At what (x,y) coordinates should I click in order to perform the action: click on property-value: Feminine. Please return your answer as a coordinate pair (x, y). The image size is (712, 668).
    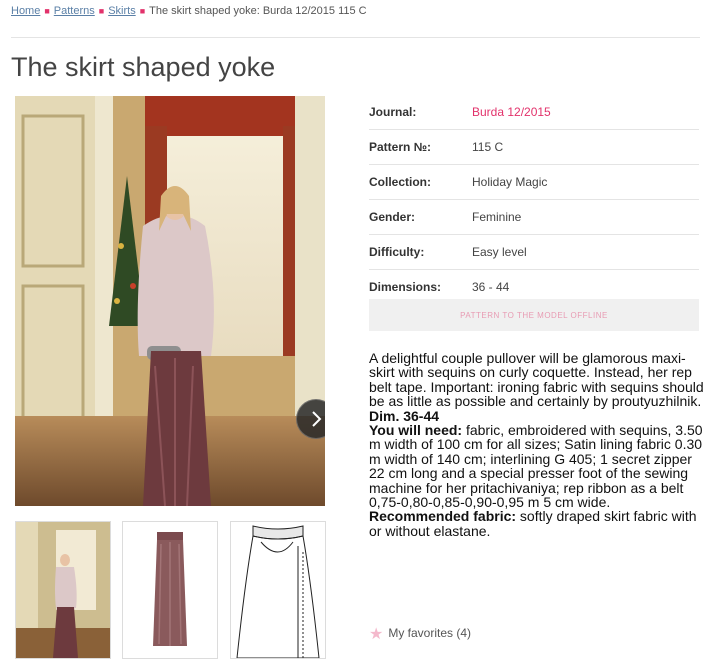
    Looking at the image, I should click on (497, 217).